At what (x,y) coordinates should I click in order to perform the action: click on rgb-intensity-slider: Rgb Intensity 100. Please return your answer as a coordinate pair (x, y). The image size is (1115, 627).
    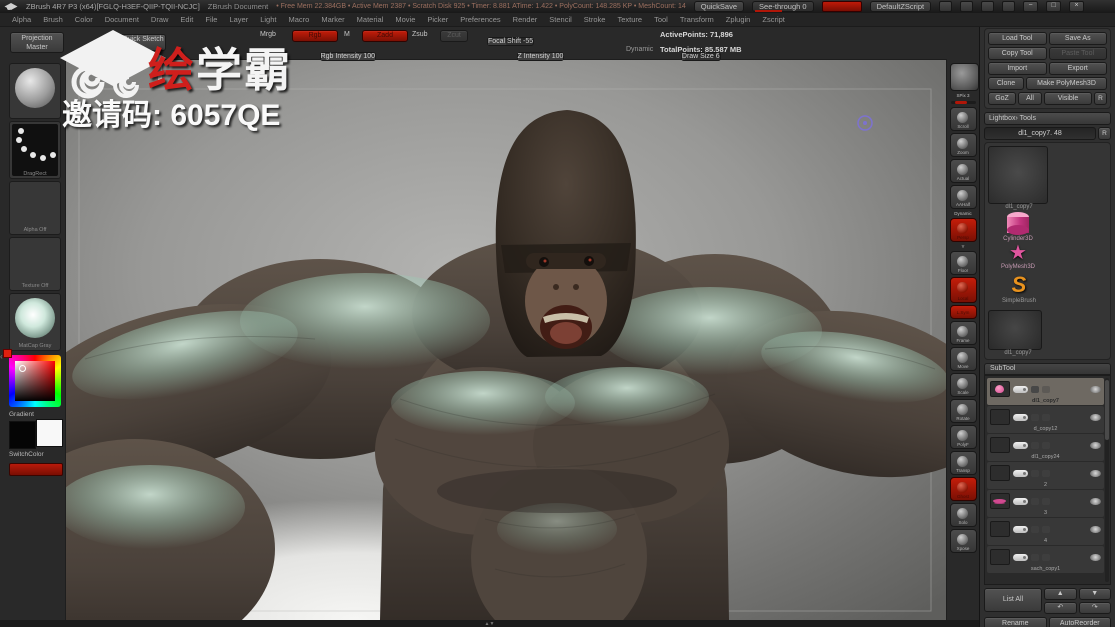
    Looking at the image, I should click on (348, 56).